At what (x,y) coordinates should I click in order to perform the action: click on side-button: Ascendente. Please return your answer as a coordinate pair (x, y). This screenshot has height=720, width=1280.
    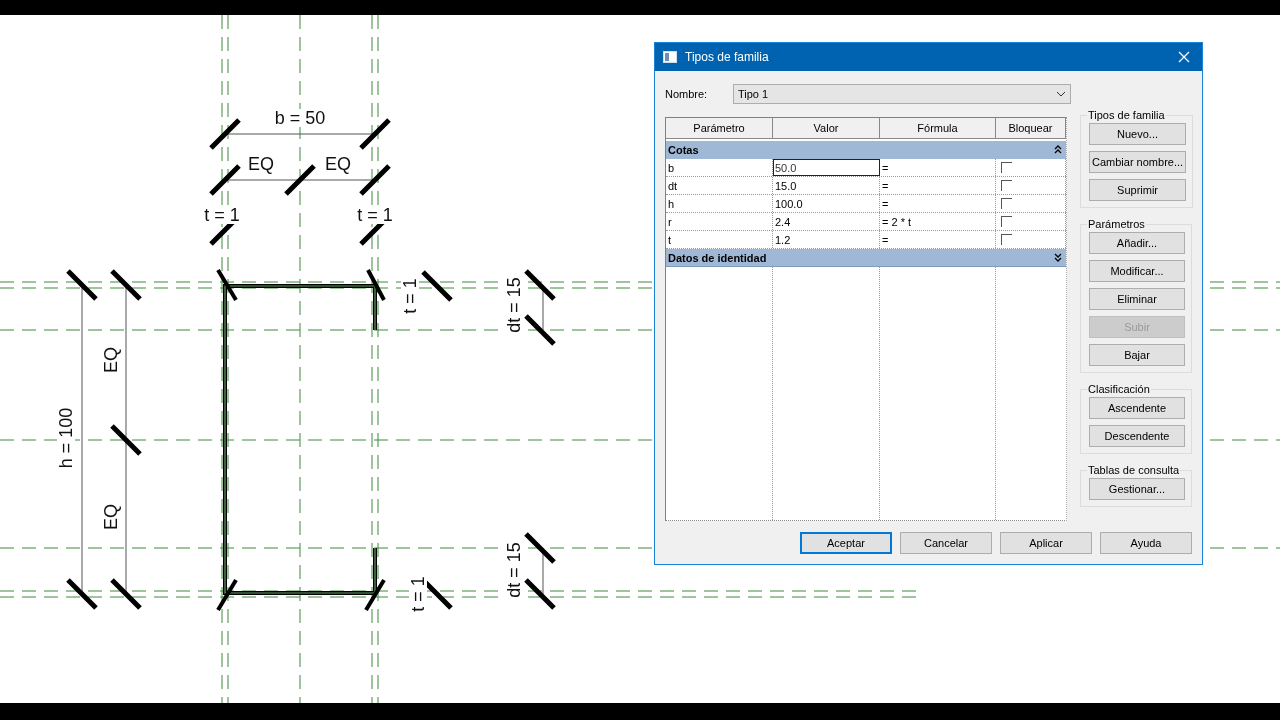
    Looking at the image, I should click on (1137, 408).